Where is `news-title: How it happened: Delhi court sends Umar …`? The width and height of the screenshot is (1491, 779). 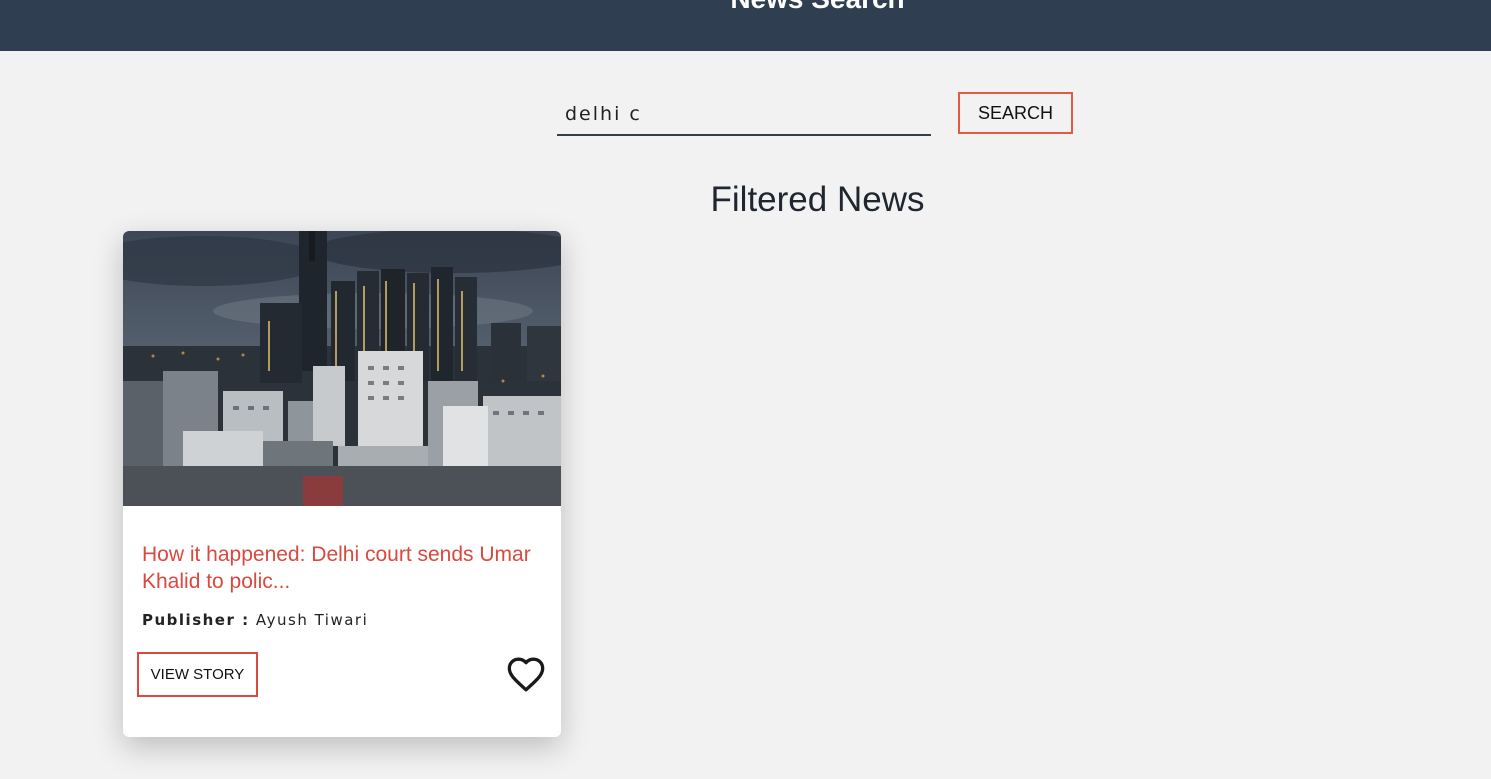
news-title: How it happened: Delhi court sends Umar … is located at coordinates (351, 568).